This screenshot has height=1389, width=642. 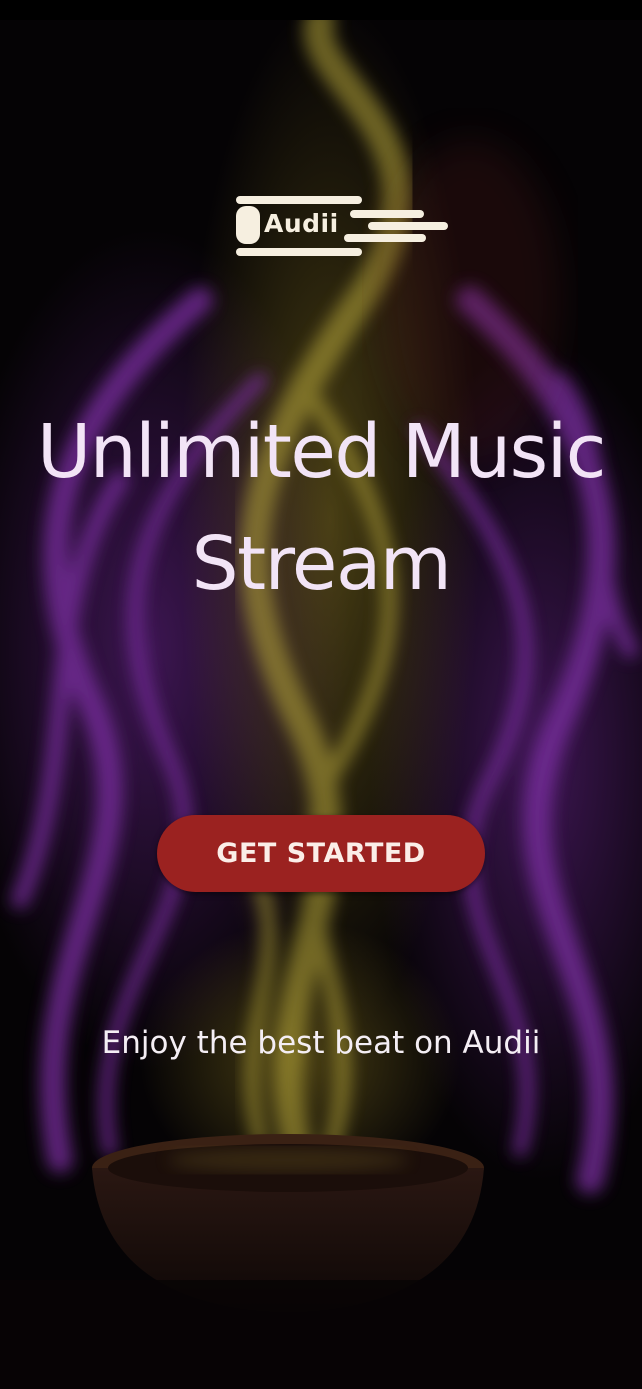 What do you see at coordinates (321, 452) in the screenshot?
I see `headline-line-1: Unlimited Music` at bounding box center [321, 452].